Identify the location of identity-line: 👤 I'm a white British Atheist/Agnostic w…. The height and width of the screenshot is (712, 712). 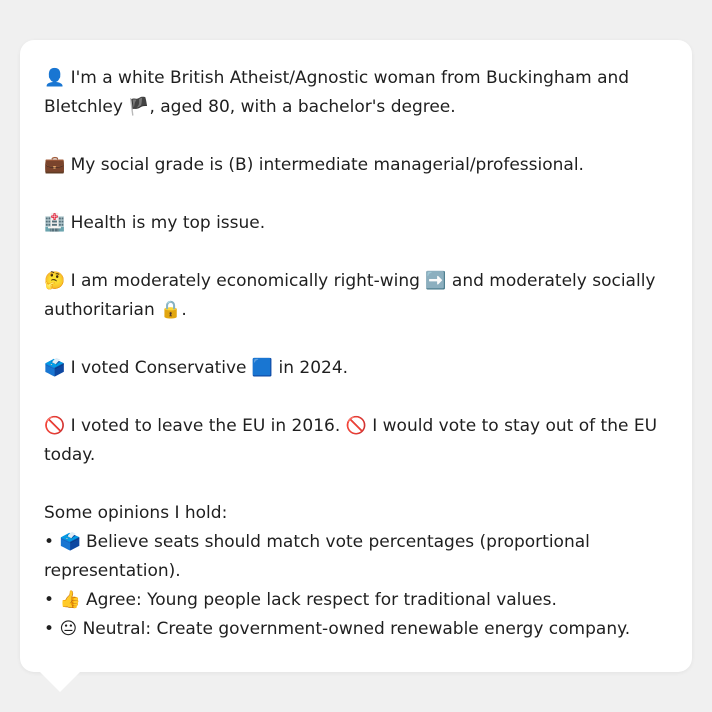
(356, 93).